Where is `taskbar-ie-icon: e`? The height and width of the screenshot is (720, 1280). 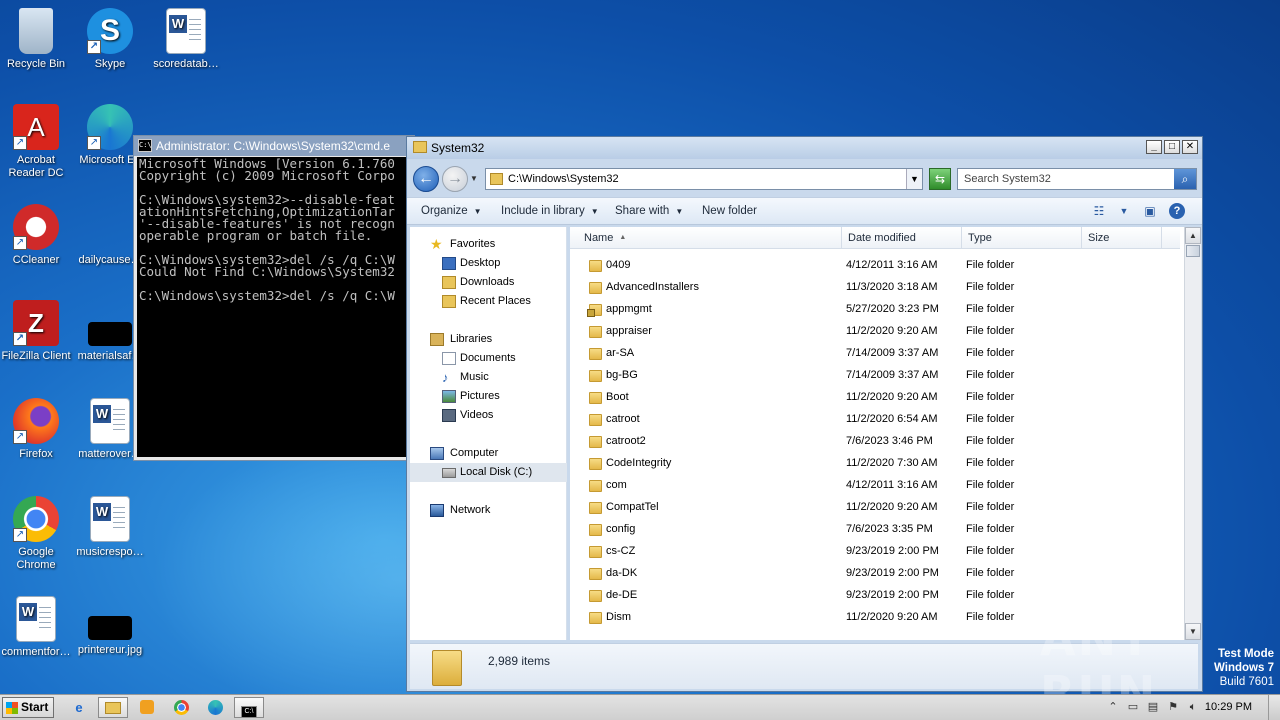
taskbar-ie-icon: e is located at coordinates (79, 707).